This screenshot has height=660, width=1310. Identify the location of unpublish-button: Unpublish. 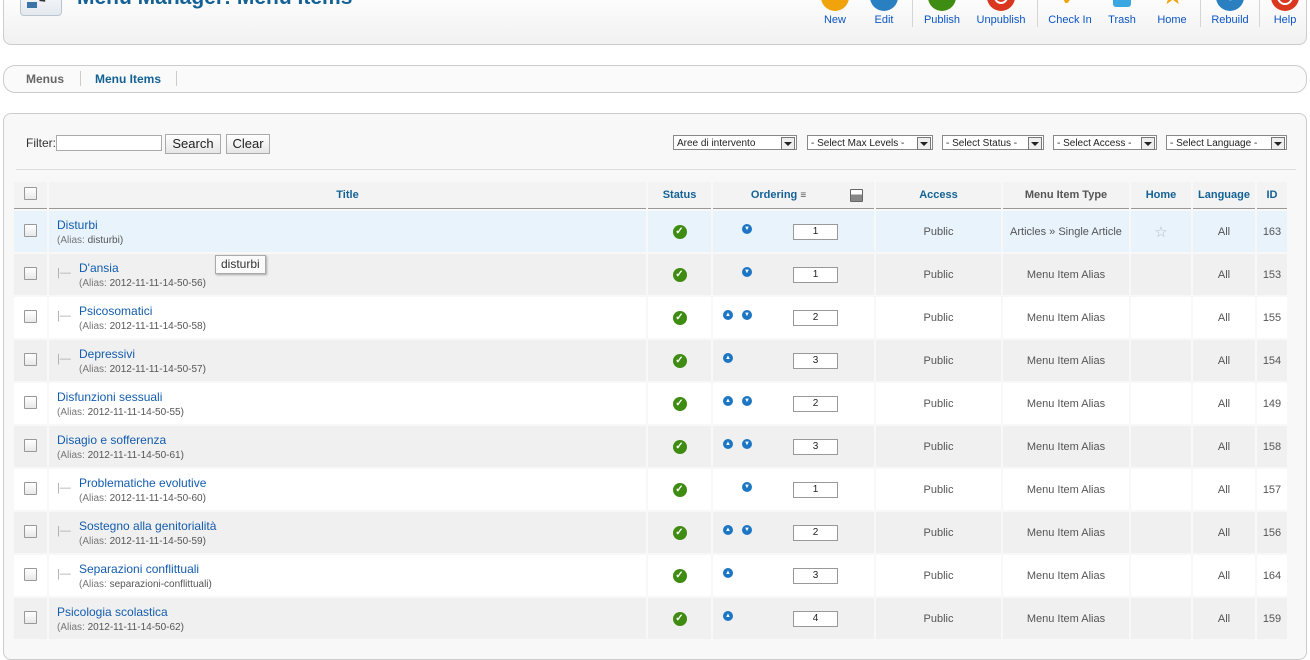
(1001, 13).